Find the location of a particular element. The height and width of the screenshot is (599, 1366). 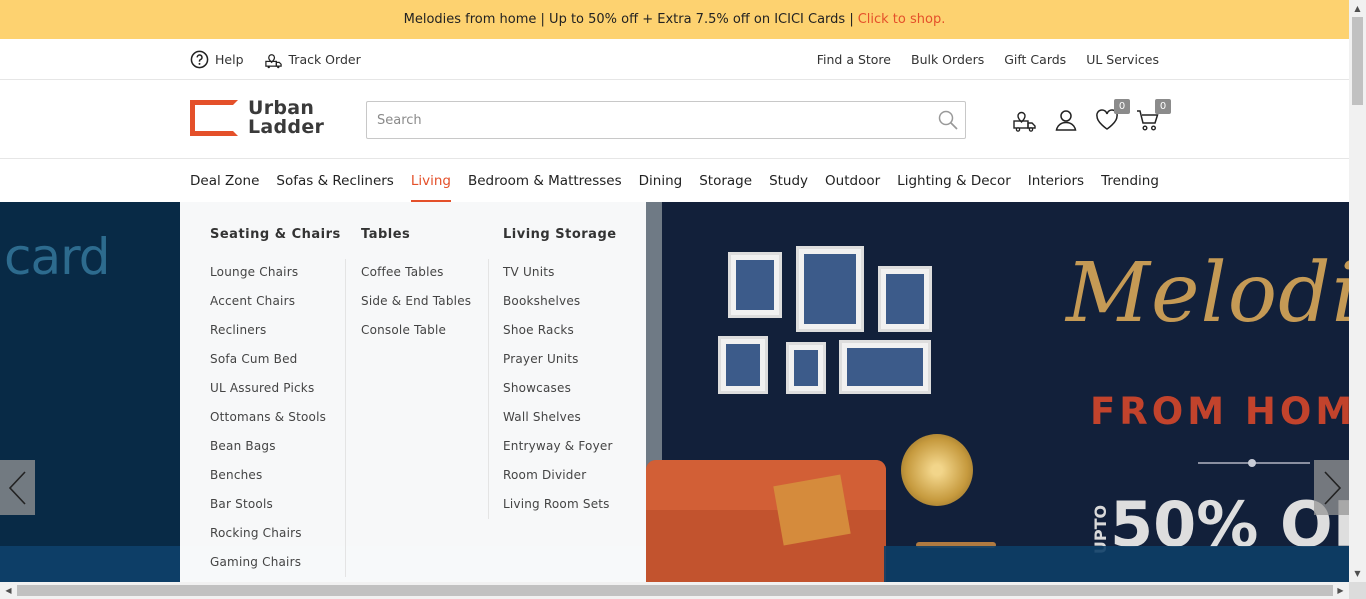

nav-storage: Storage is located at coordinates (725, 180).